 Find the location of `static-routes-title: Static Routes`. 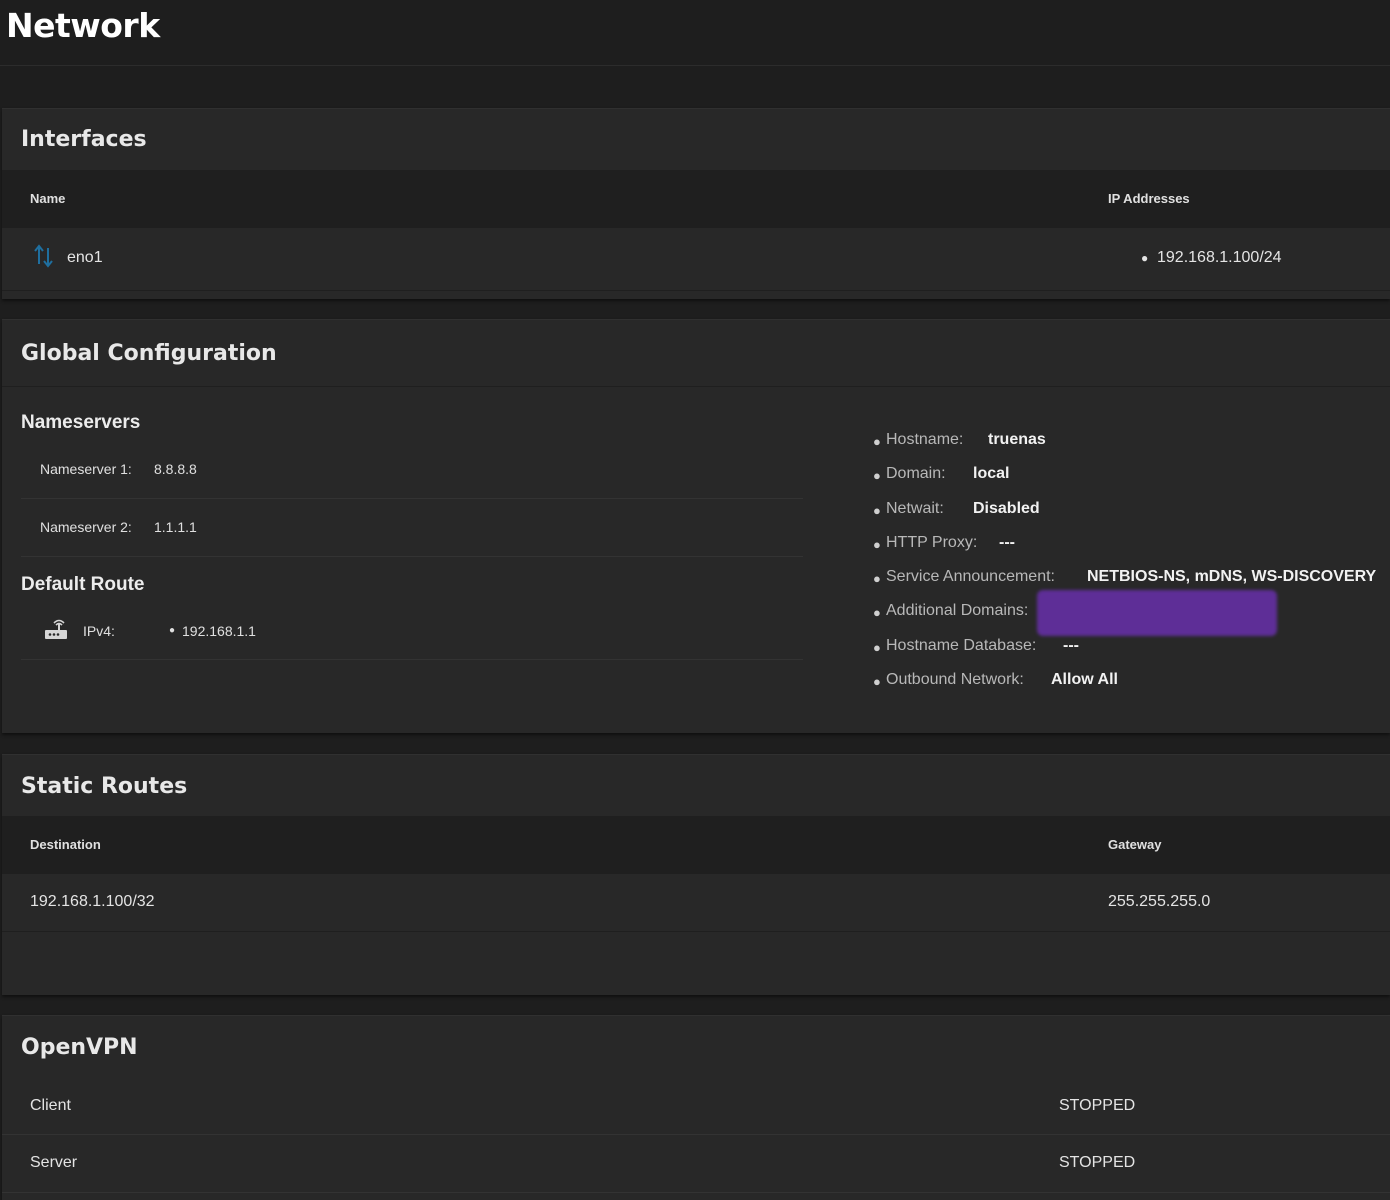

static-routes-title: Static Routes is located at coordinates (104, 786).